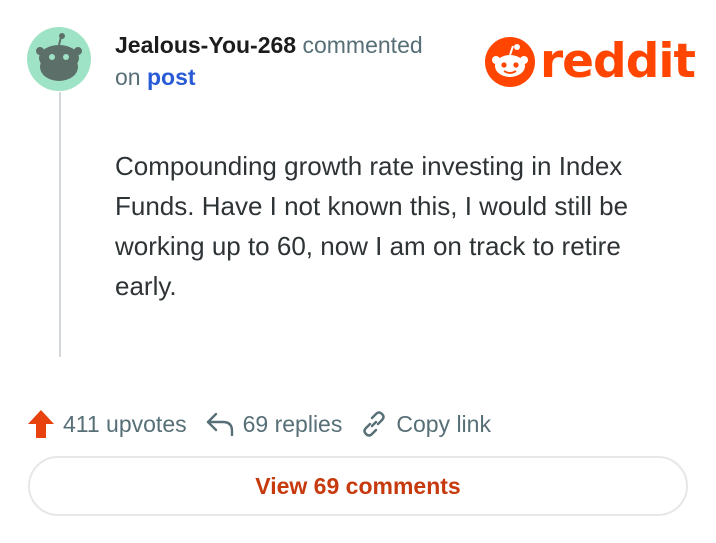 Image resolution: width=716 pixels, height=543 pixels. Describe the element at coordinates (362, 45) in the screenshot. I see `action-text: commented` at that location.